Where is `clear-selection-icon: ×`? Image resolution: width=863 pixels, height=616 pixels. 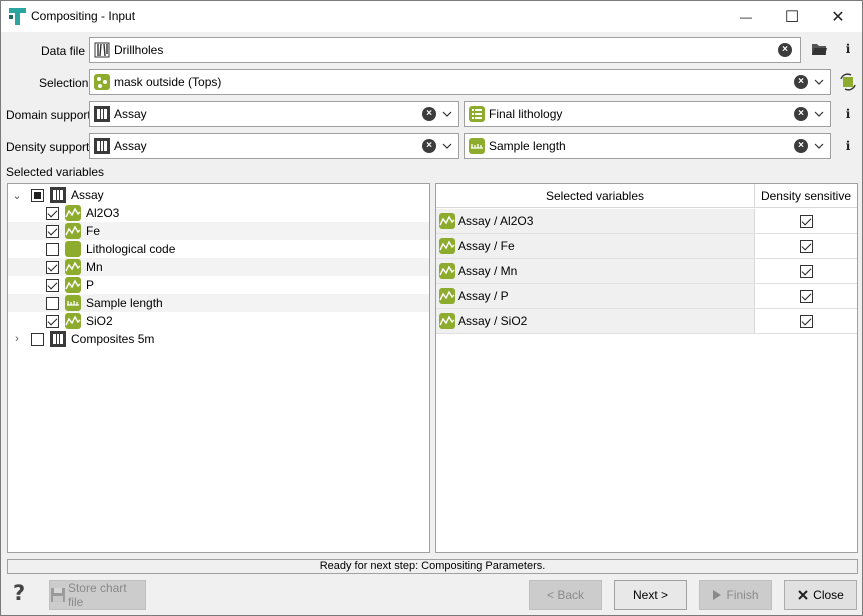 clear-selection-icon: × is located at coordinates (801, 82).